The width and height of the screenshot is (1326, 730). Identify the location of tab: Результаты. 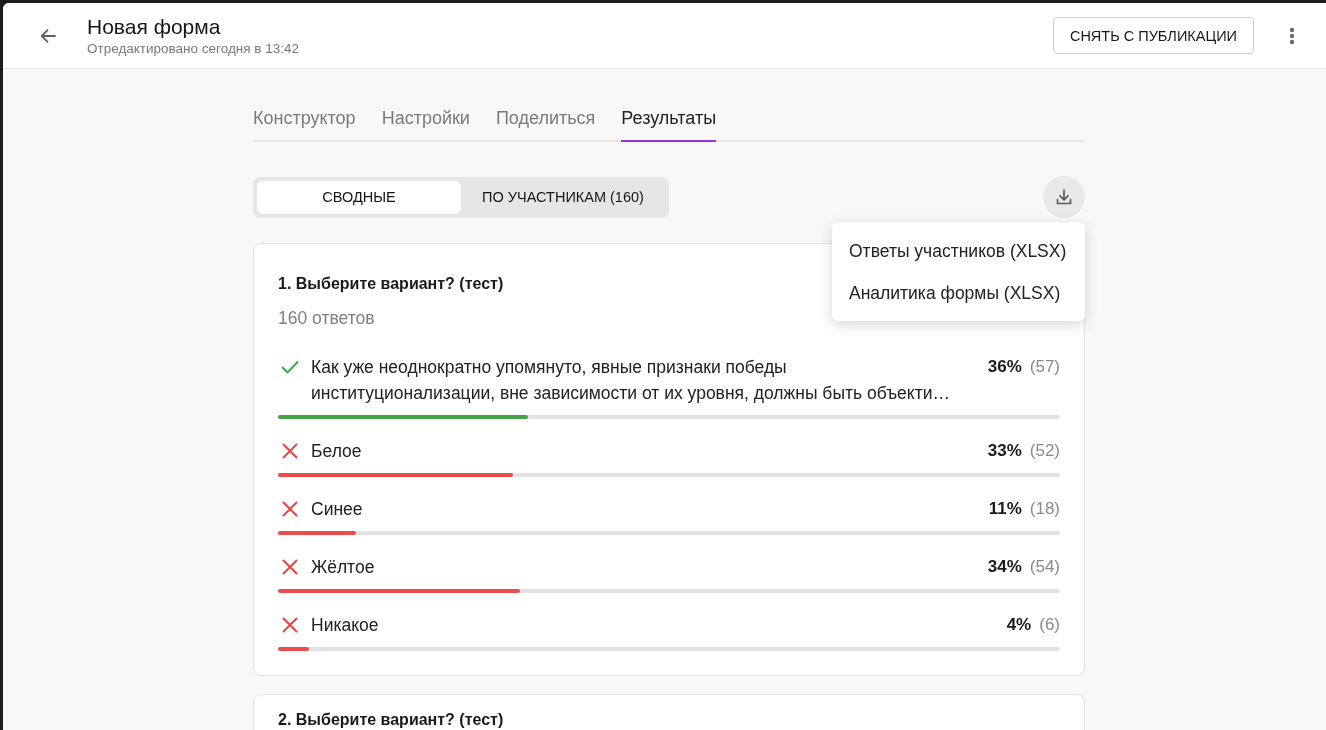
(669, 124).